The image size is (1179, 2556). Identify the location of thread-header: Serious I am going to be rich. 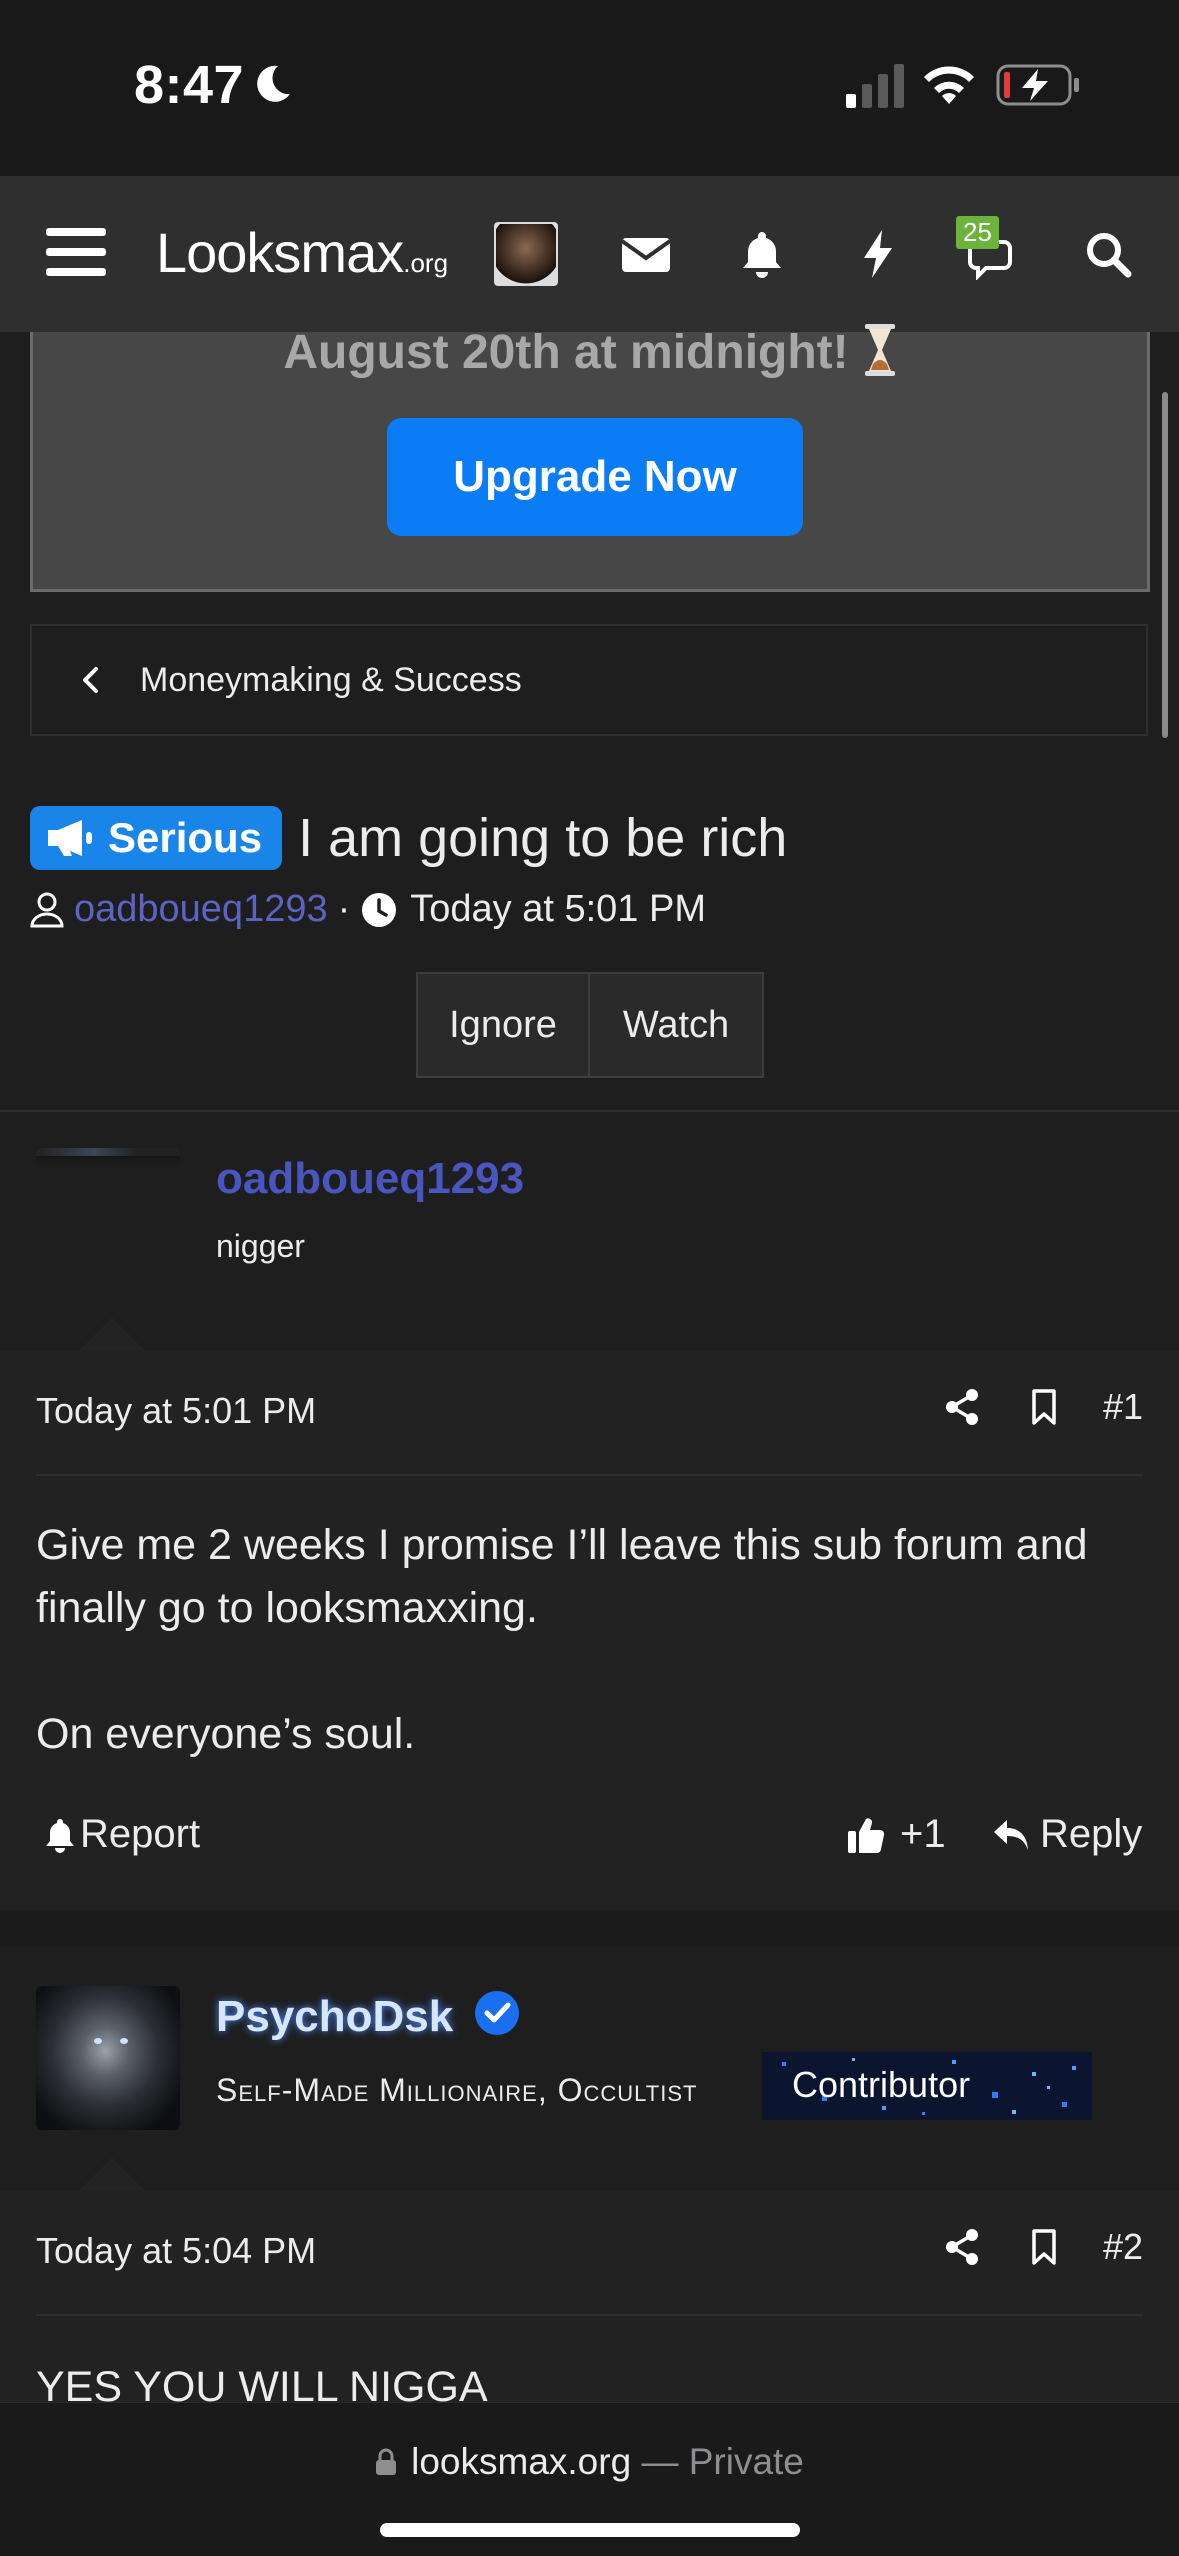
(408, 838).